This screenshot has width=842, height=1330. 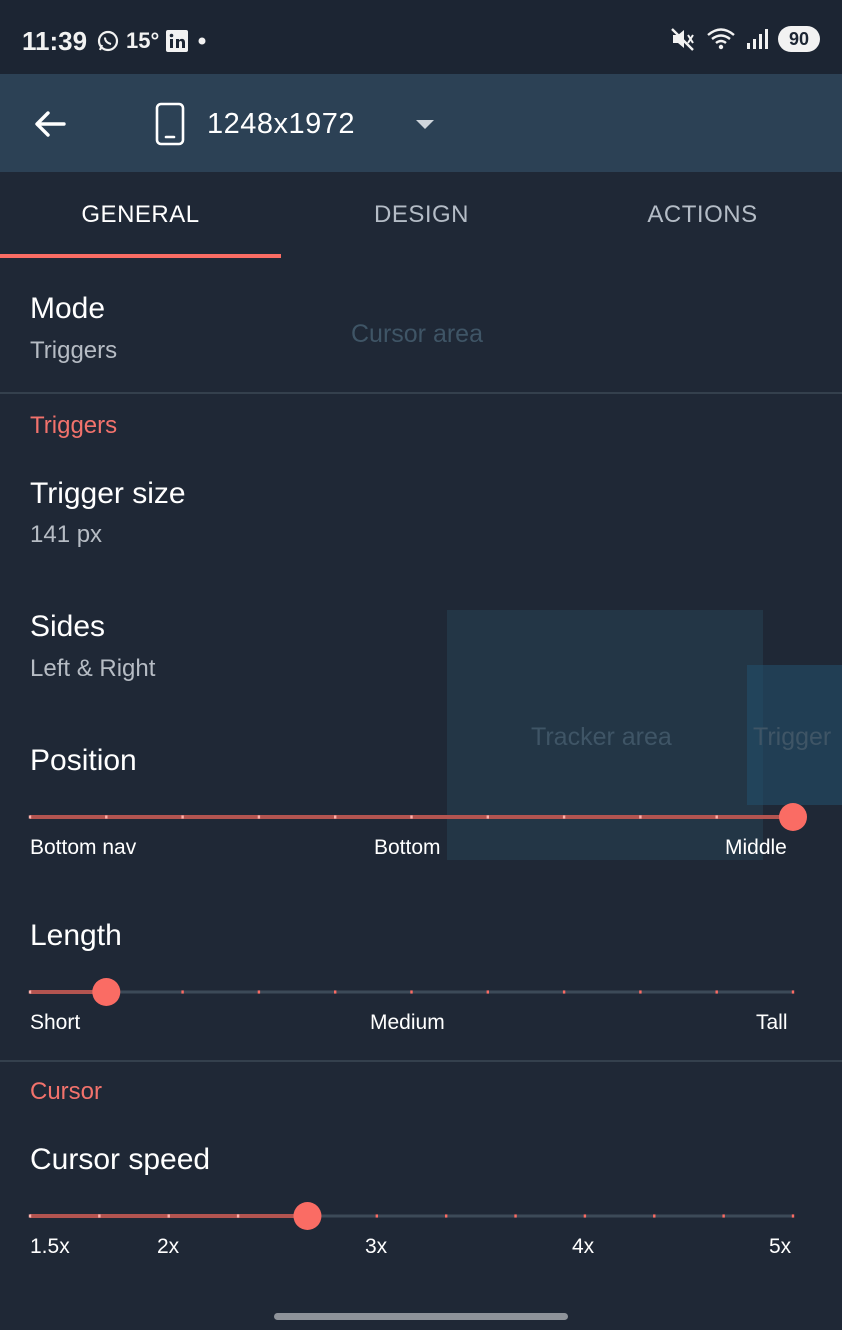 What do you see at coordinates (83, 847) in the screenshot?
I see `position-label-bottom-nav: Bottom nav` at bounding box center [83, 847].